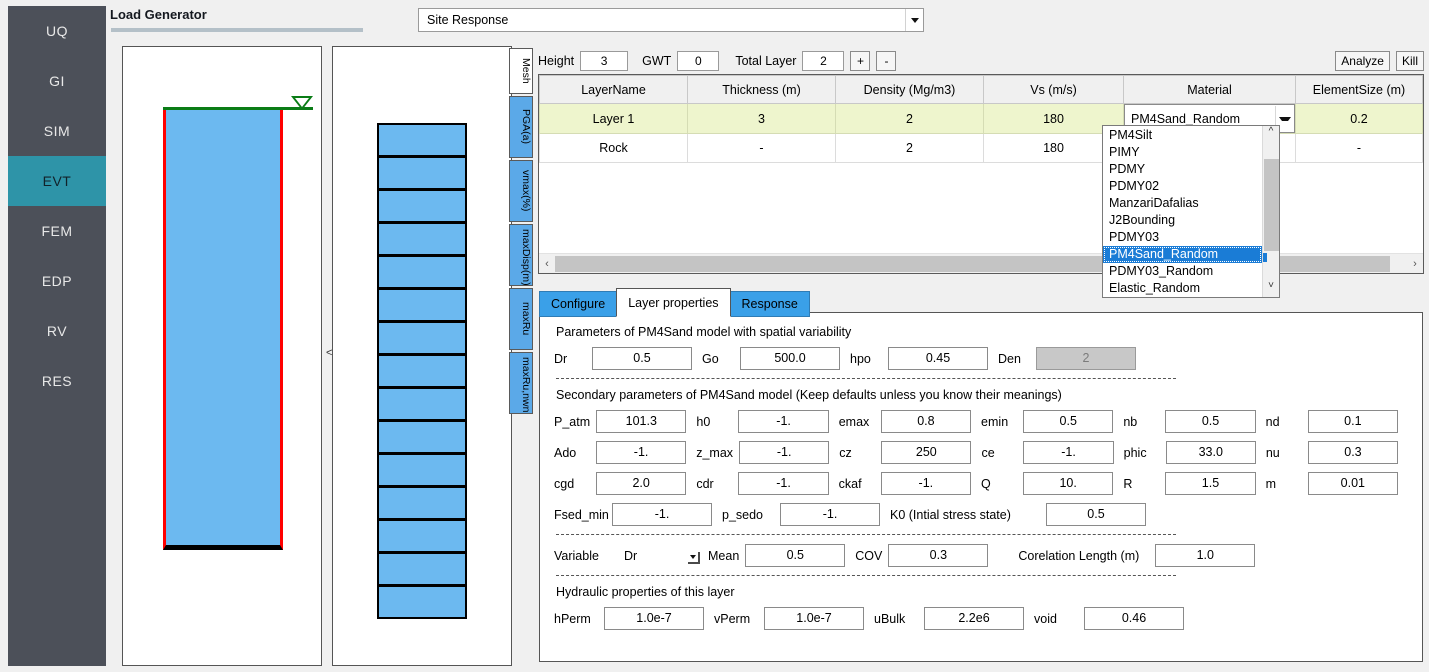 The width and height of the screenshot is (1429, 672). I want to click on correlation-length-input: 1.0, so click(1205, 555).